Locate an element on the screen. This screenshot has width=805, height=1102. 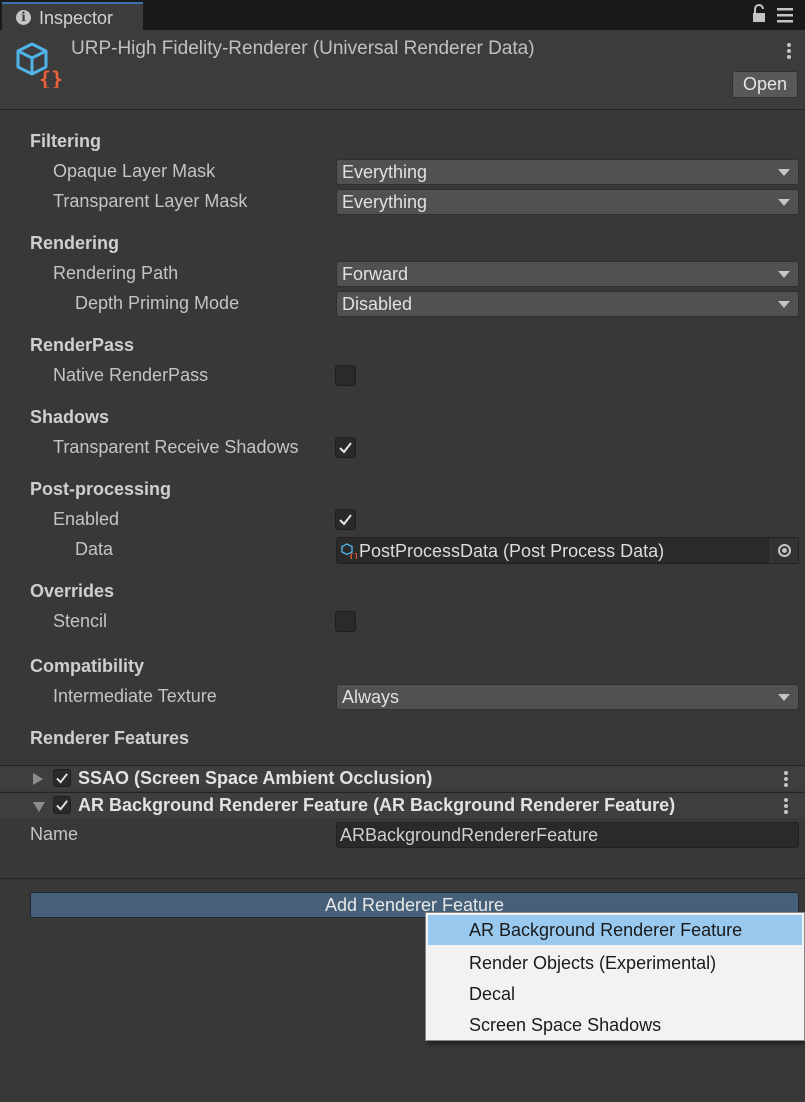
section-post-processing: Post-processing is located at coordinates (101, 489).